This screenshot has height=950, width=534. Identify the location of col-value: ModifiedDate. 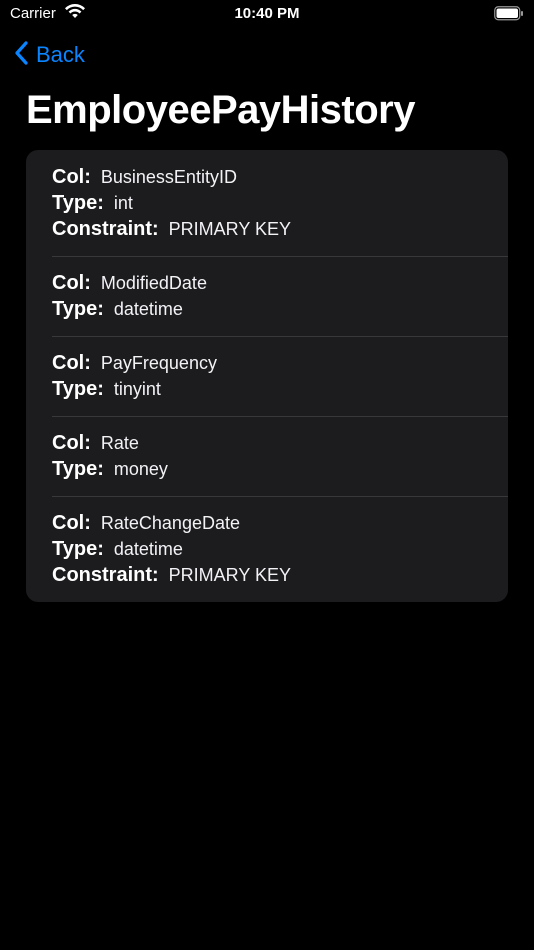
(153, 282).